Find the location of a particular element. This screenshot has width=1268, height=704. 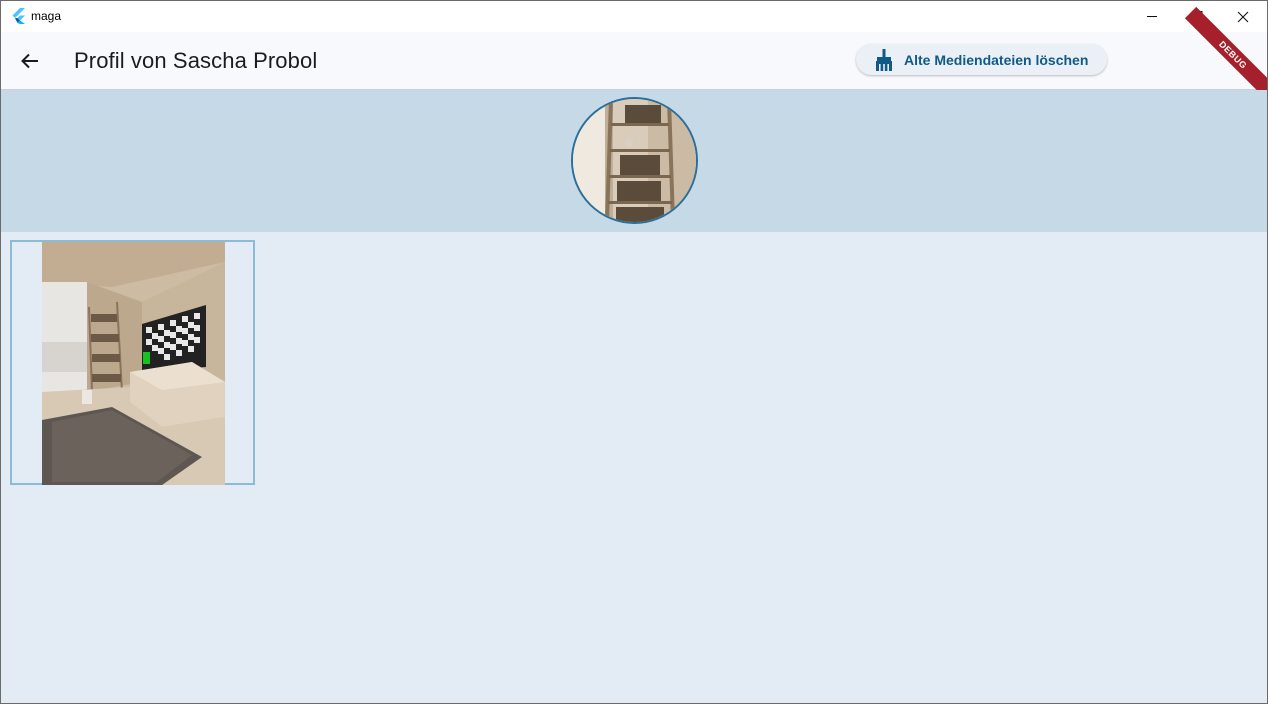

window-title: maga is located at coordinates (46, 16).